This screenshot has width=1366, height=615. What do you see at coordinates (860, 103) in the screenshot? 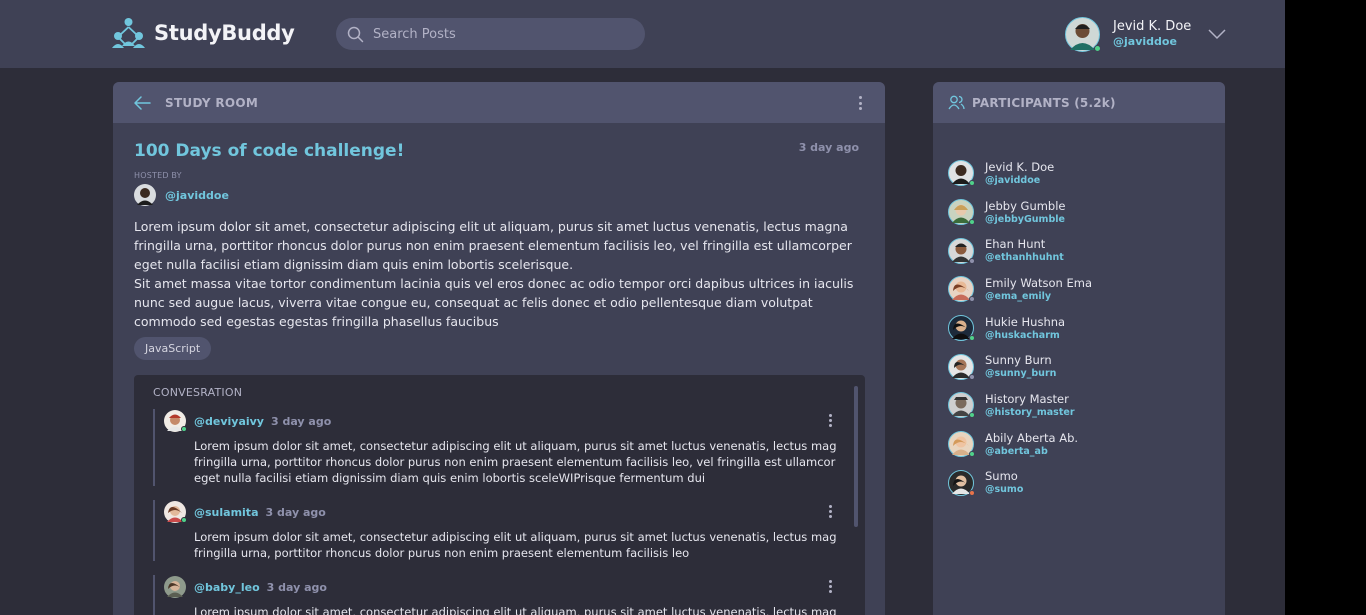
I see `room-options-icon` at bounding box center [860, 103].